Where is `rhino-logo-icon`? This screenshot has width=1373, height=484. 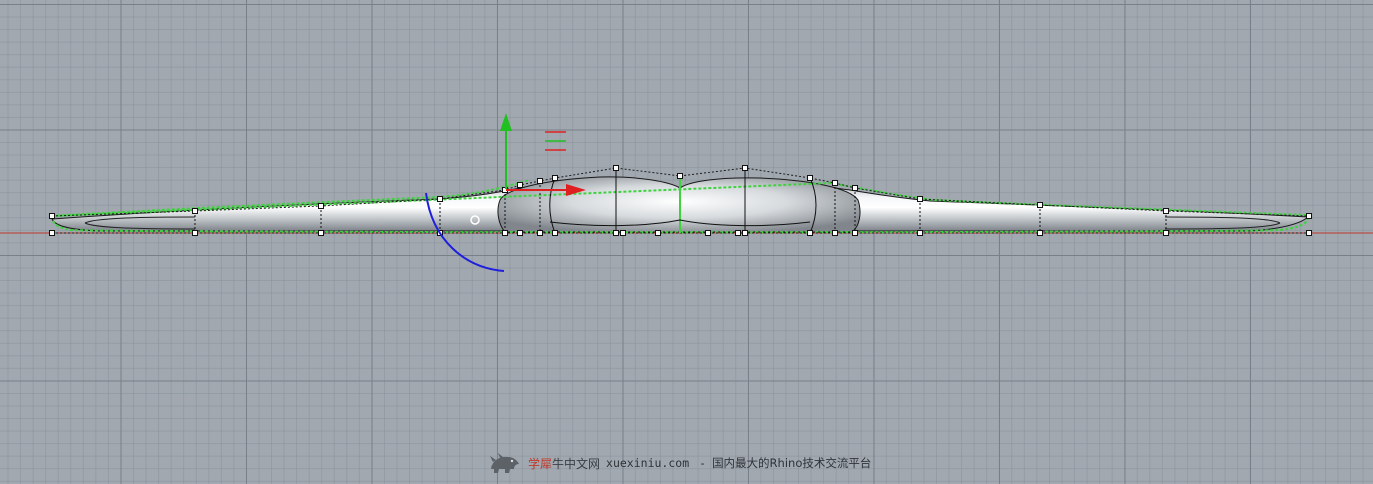 rhino-logo-icon is located at coordinates (504, 463).